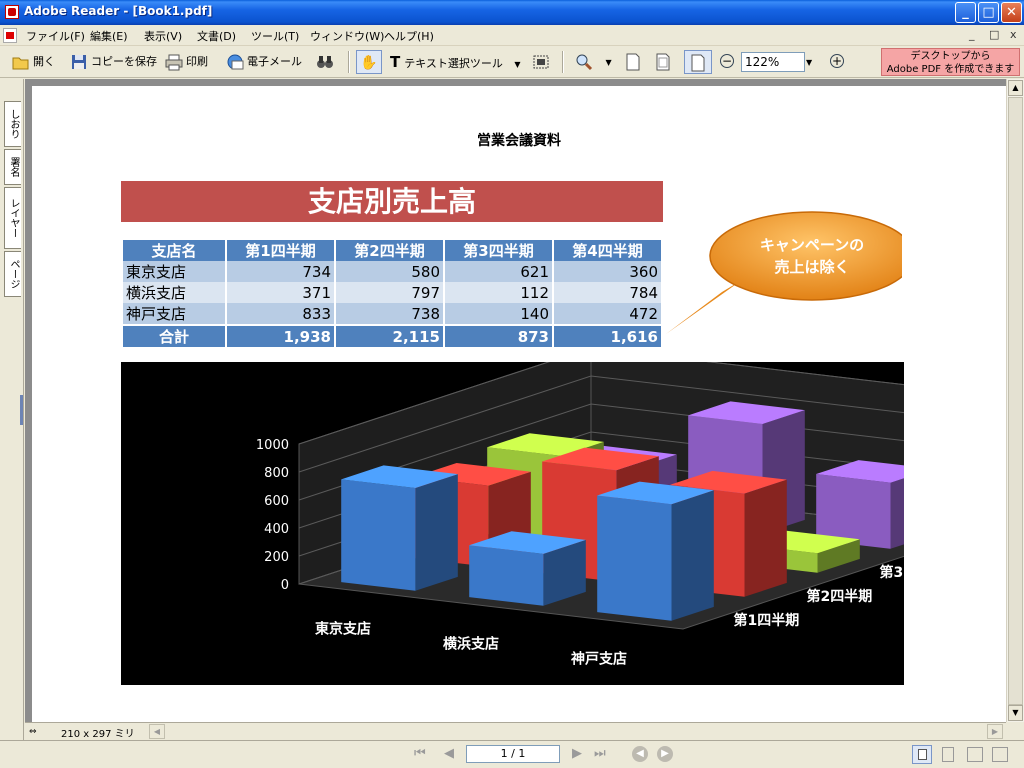  I want to click on menu-window: ウィンドウ(W), so click(347, 36).